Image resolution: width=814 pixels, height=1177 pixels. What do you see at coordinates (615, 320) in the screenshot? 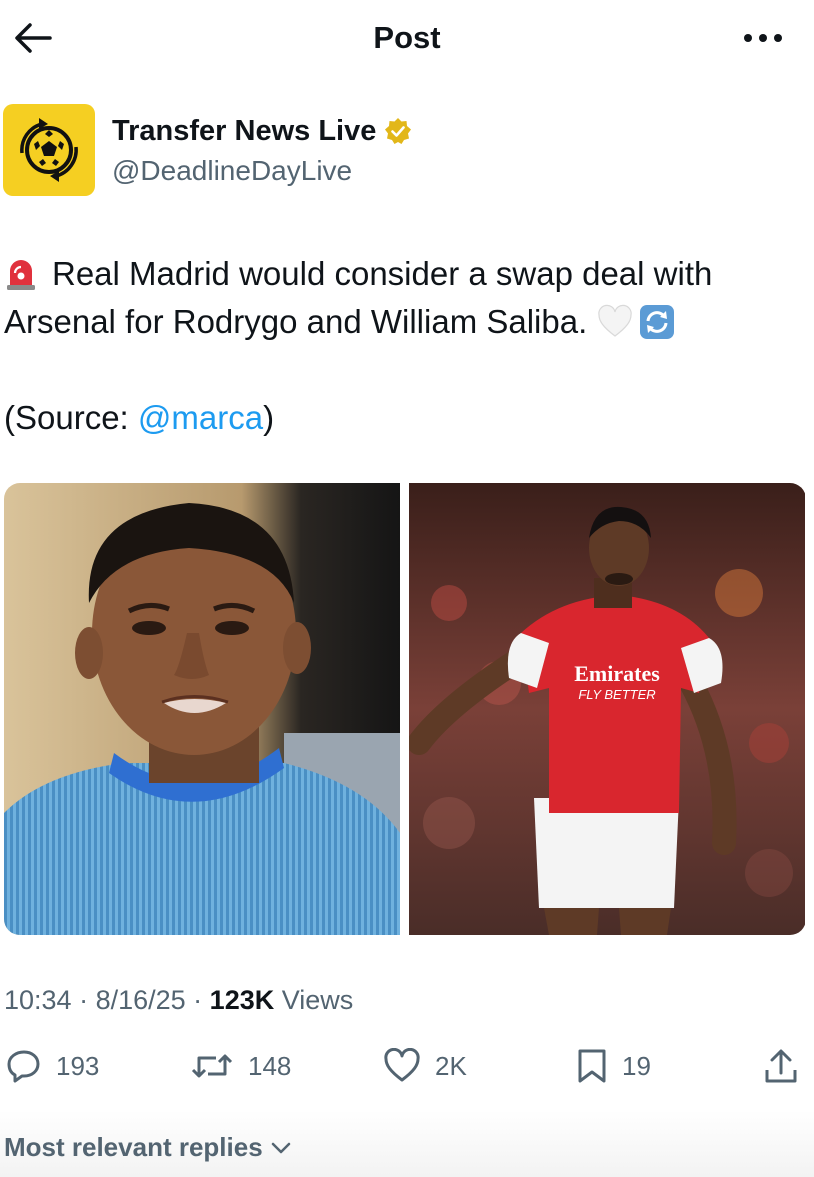
I see `white-heart-emoji-icon` at bounding box center [615, 320].